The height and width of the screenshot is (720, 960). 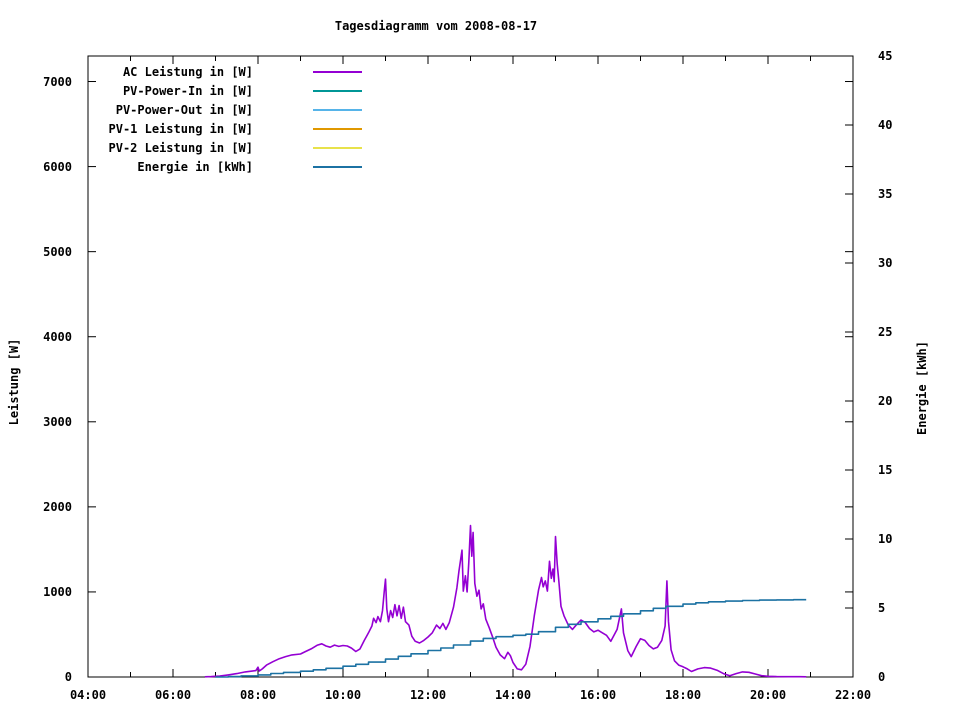 I want to click on x-axis-tick-label: 22:00, so click(x=853, y=695).